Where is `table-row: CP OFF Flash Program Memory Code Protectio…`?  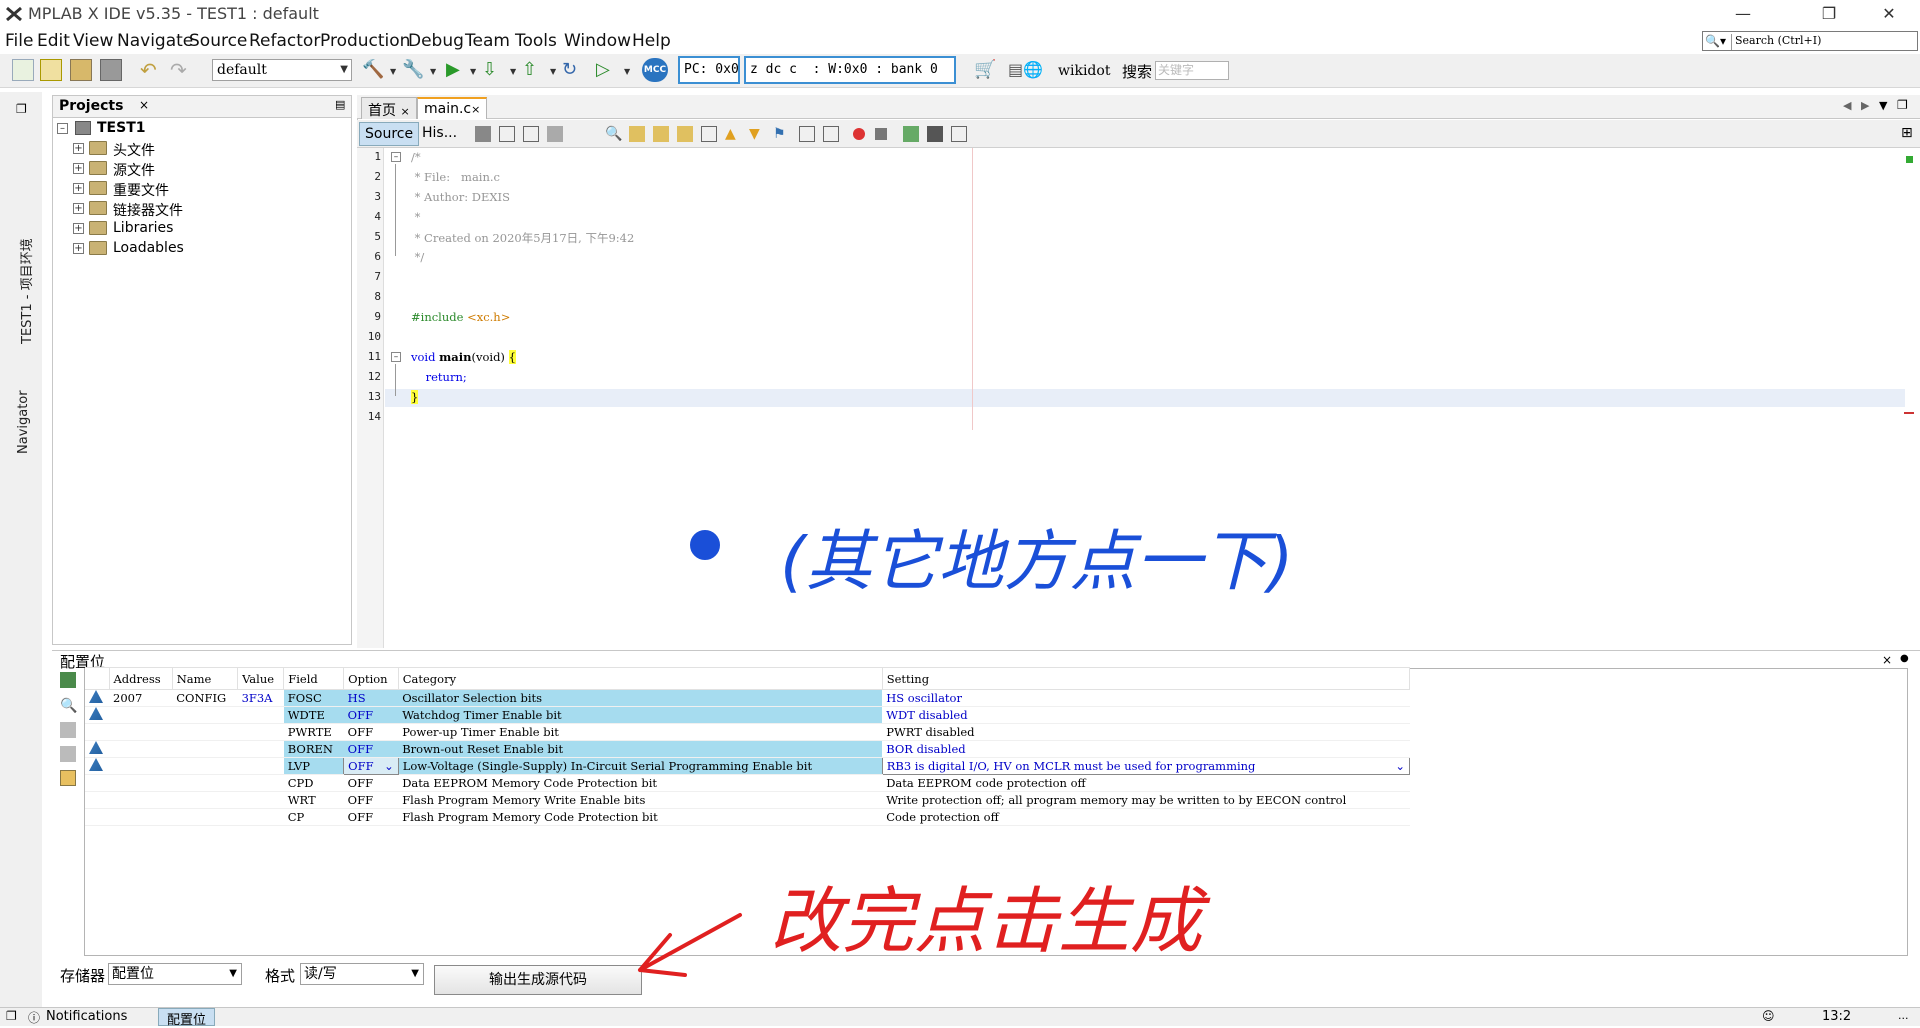
table-row: CP OFF Flash Program Memory Code Protectio… is located at coordinates (747, 817).